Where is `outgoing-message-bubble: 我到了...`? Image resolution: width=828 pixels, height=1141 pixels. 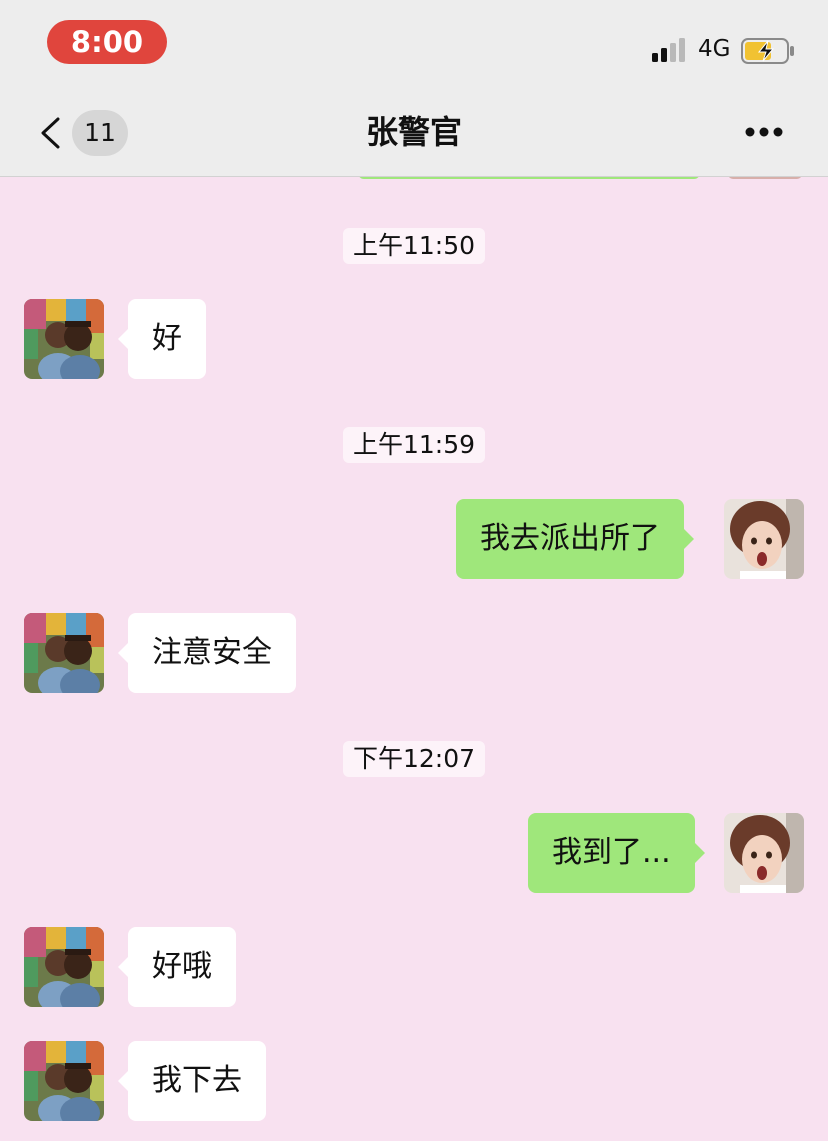
outgoing-message-bubble: 我到了... is located at coordinates (616, 853).